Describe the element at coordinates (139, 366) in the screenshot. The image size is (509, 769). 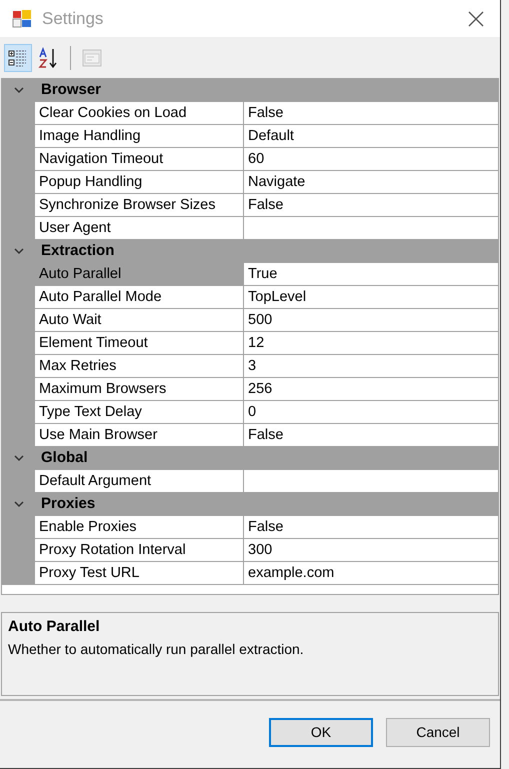
I see `property-name: Max Retries` at that location.